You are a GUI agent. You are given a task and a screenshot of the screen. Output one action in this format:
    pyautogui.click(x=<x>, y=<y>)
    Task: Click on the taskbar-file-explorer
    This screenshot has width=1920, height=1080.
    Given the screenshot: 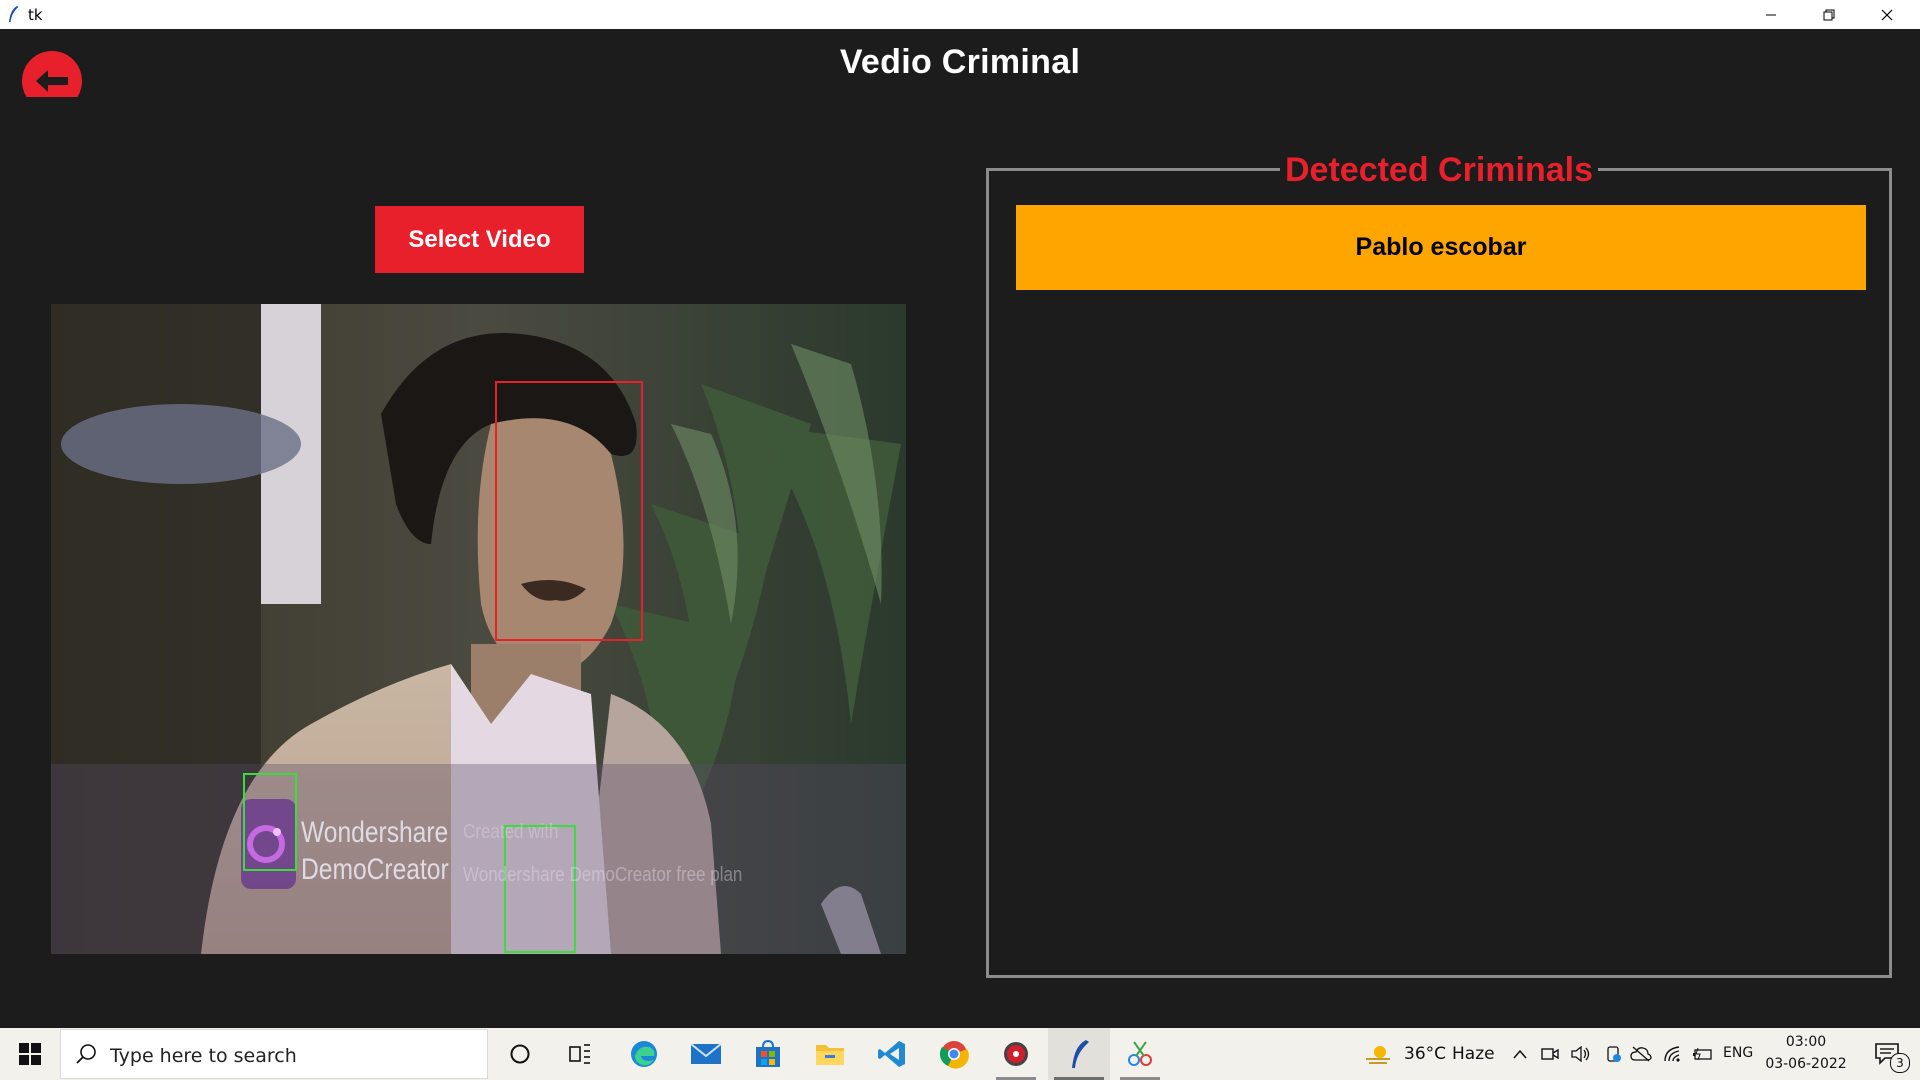 What is the action you would take?
    pyautogui.click(x=830, y=1054)
    